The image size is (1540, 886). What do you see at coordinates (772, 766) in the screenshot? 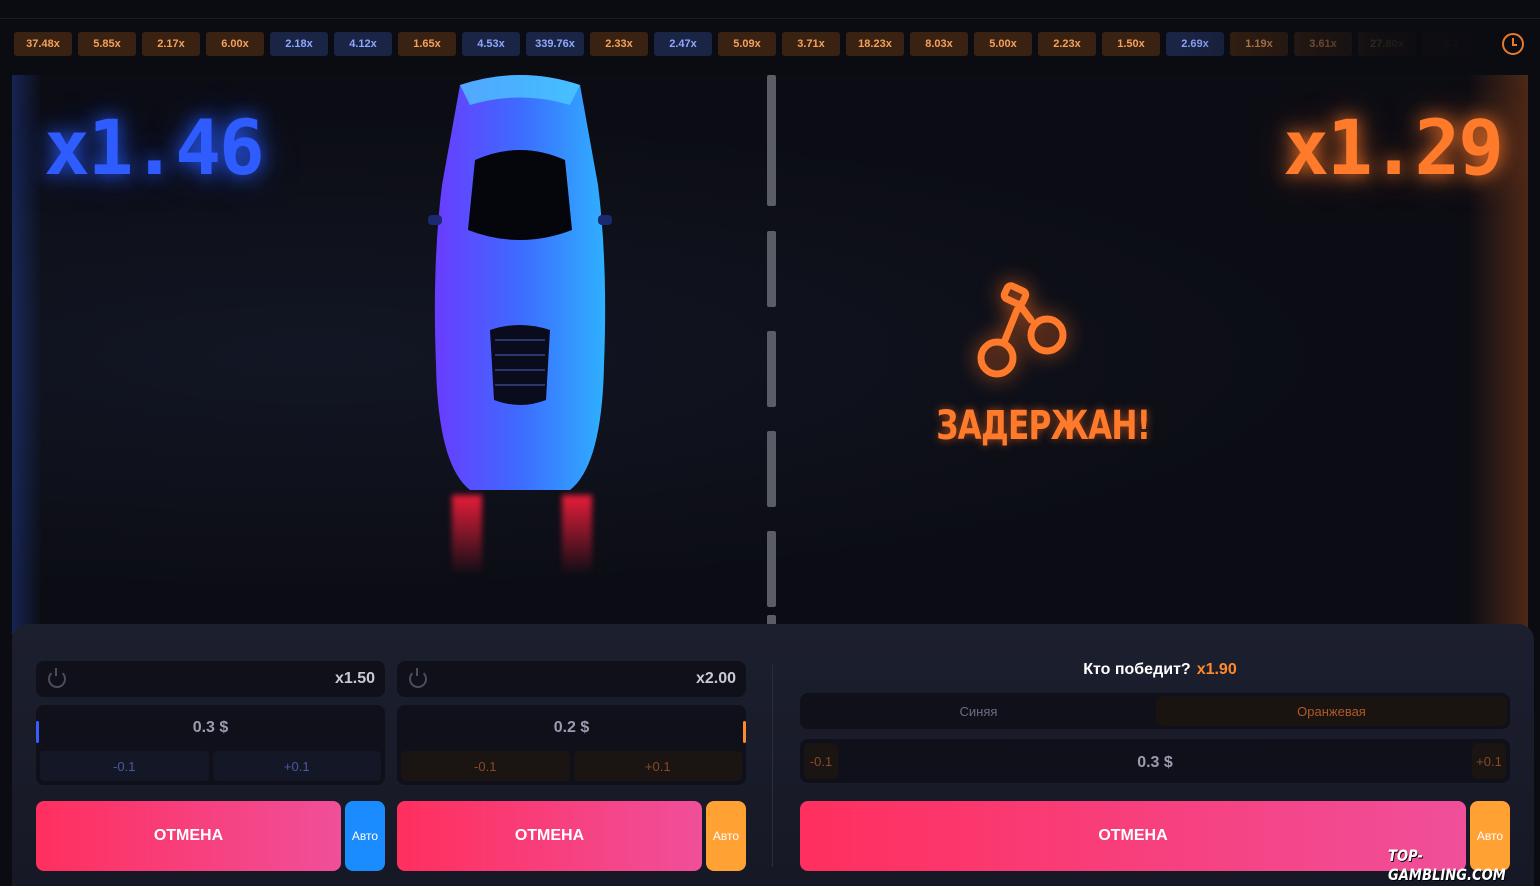
I see `panel-divider` at bounding box center [772, 766].